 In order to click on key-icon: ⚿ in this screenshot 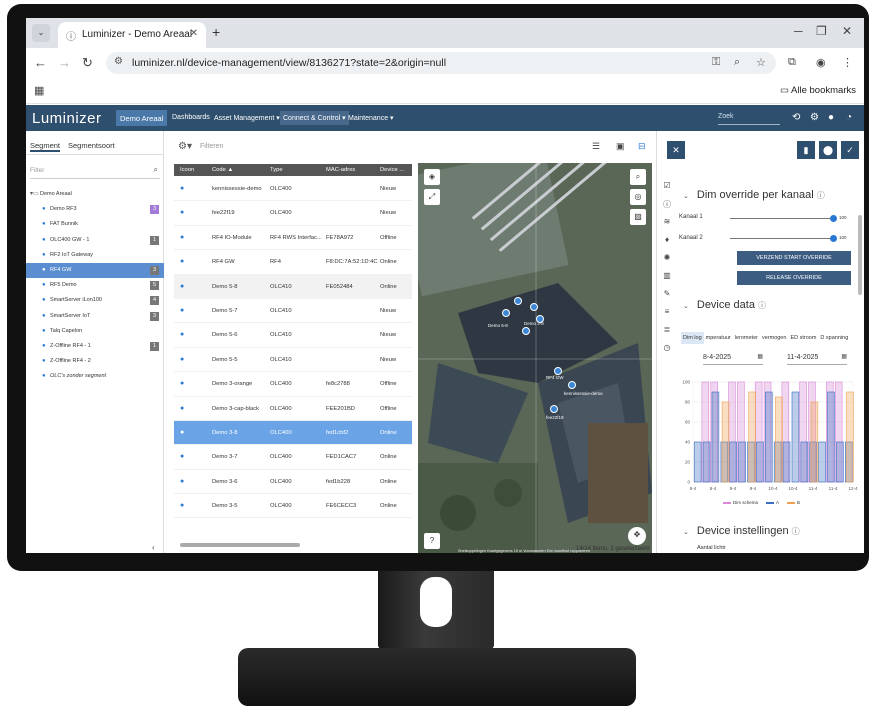, I will do `click(716, 62)`.